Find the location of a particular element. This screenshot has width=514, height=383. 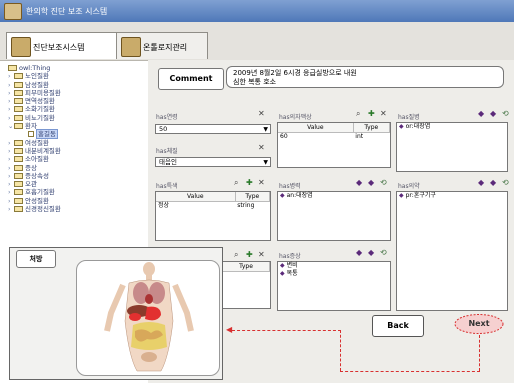

tab-diagnosis: 진단보조시스템 is located at coordinates (62, 45).